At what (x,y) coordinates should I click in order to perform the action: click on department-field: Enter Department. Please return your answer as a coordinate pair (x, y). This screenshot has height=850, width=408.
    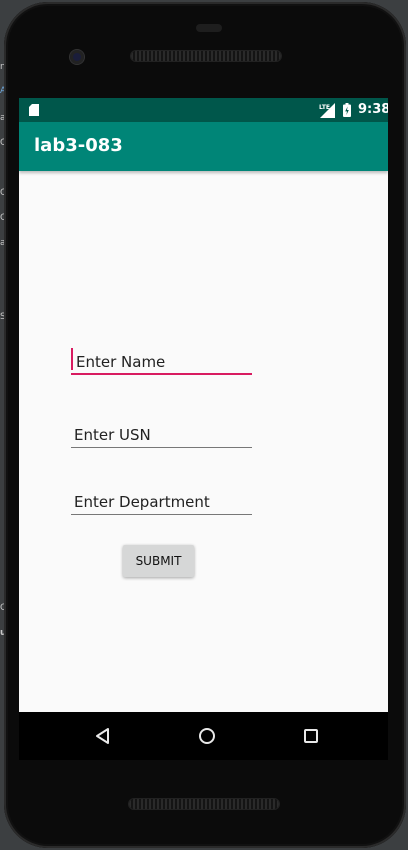
    Looking at the image, I should click on (161, 500).